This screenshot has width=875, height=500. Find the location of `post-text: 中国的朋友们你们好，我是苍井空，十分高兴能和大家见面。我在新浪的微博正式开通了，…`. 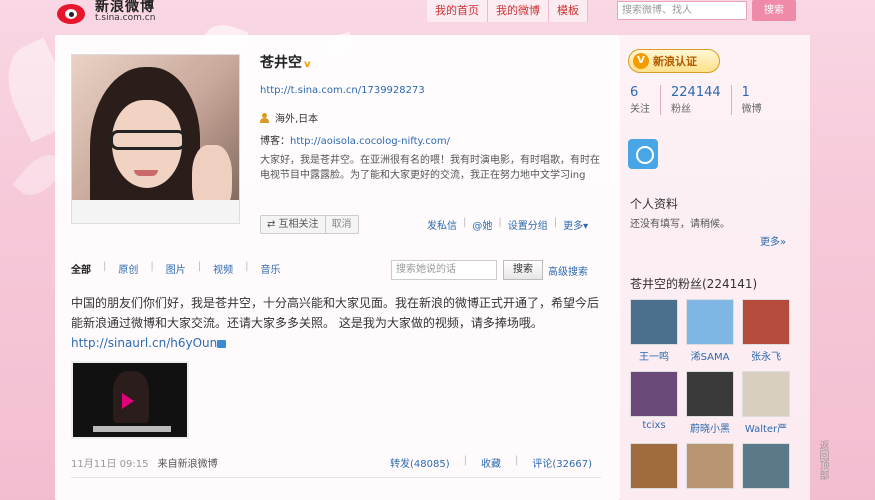

post-text: 中国的朋友们你们好，我是苍井空，十分高兴能和大家见面。我在新浪的微博正式开通了，… is located at coordinates (336, 323).